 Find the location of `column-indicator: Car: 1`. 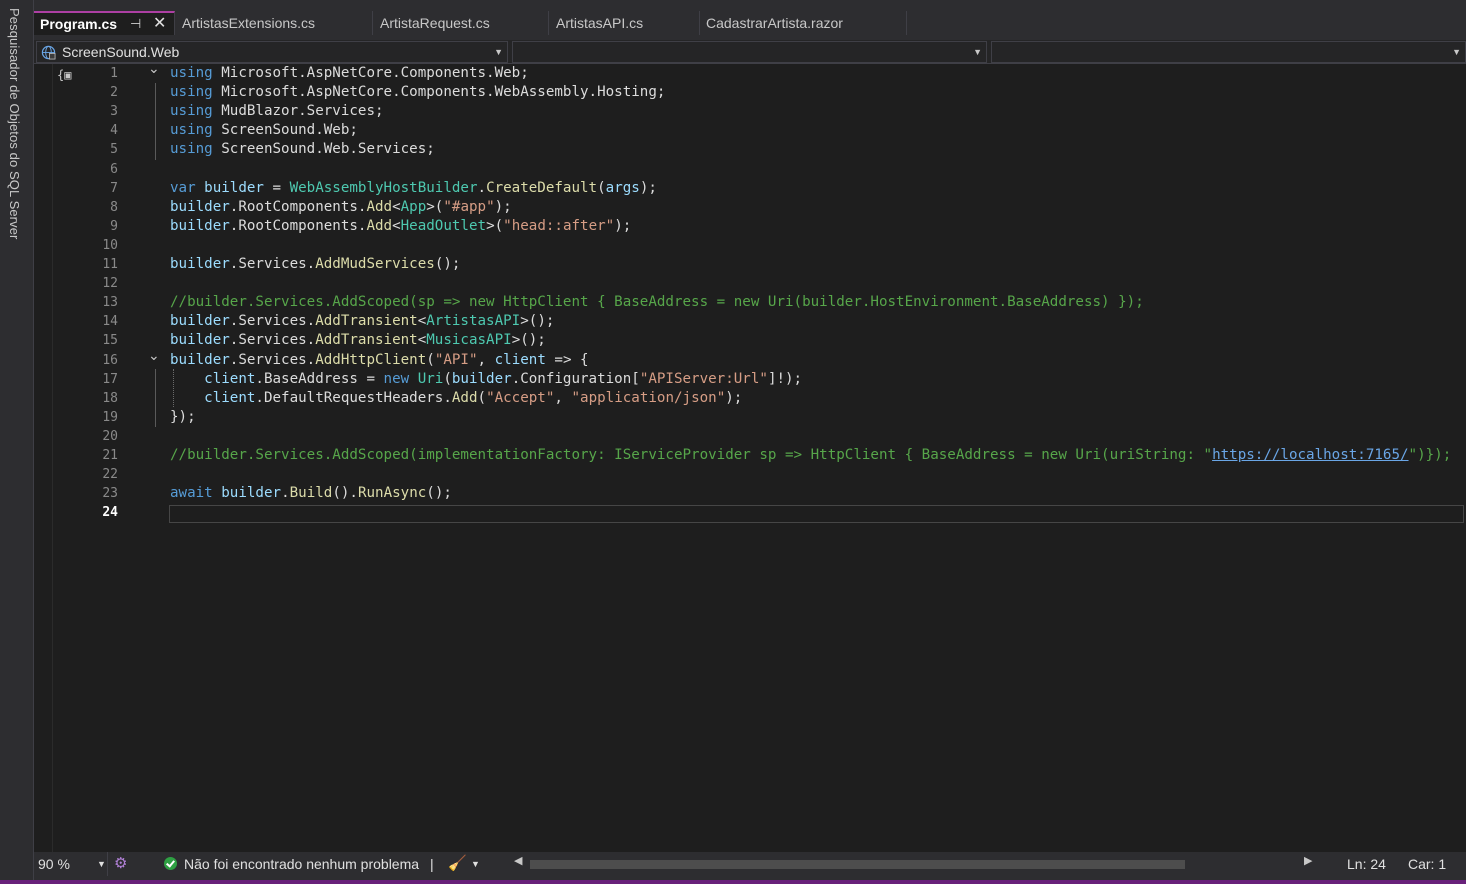

column-indicator: Car: 1 is located at coordinates (1427, 864).